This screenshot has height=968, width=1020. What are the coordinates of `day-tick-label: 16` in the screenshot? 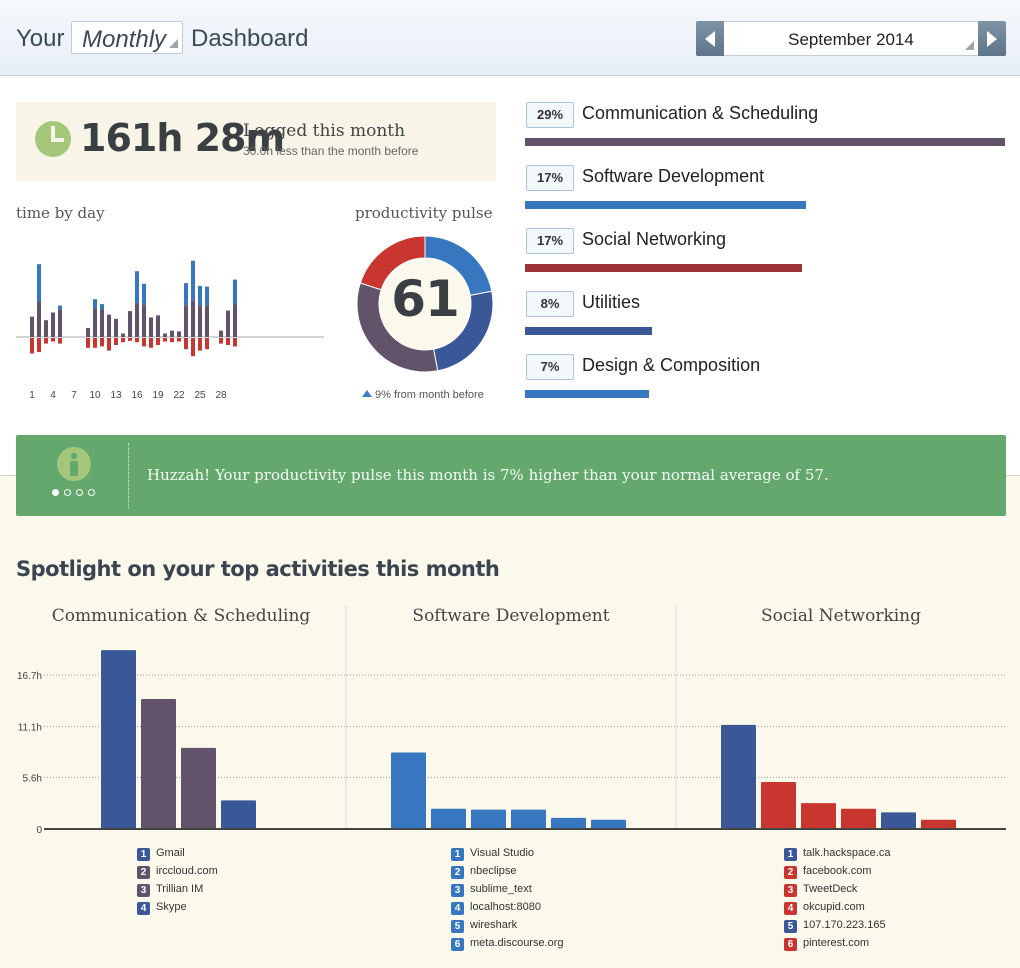 It's located at (137, 395).